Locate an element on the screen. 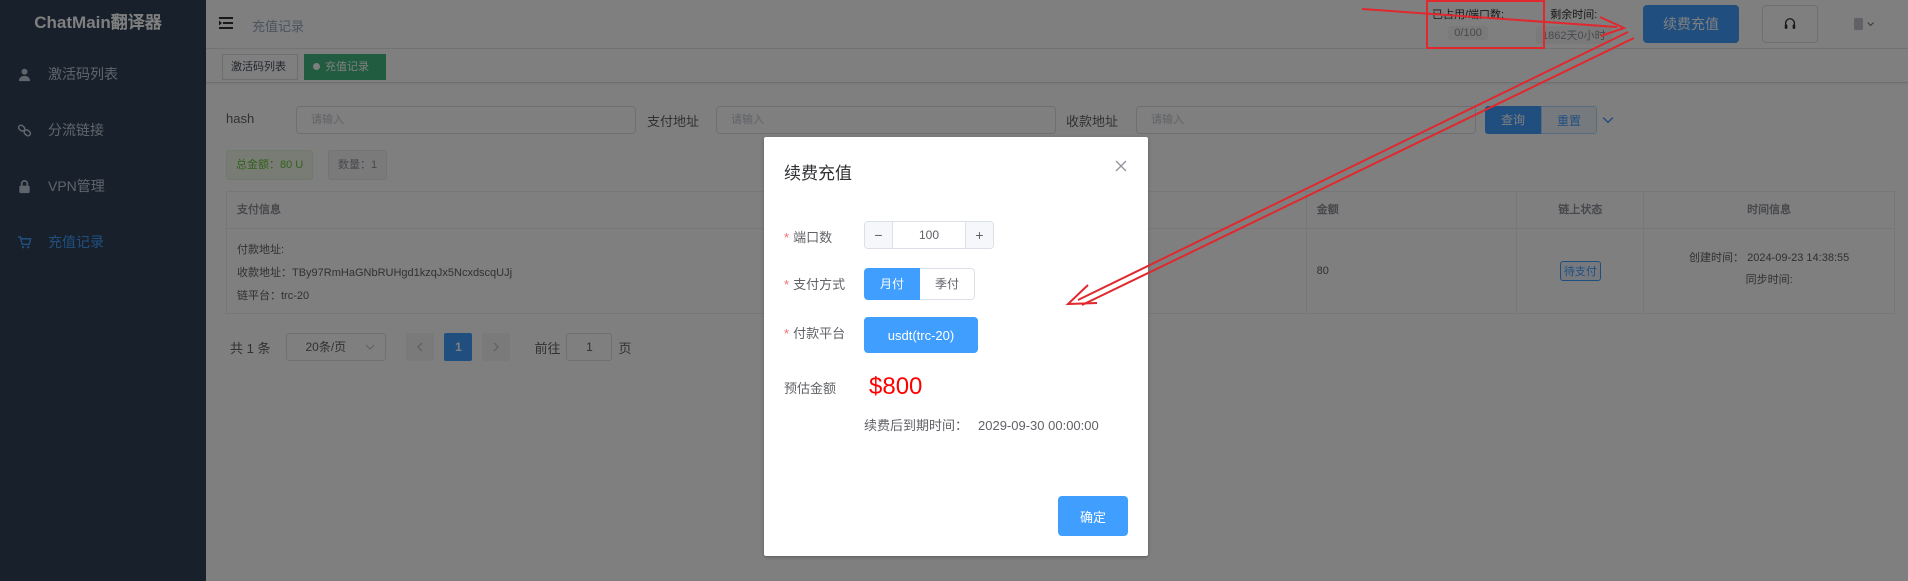  port-count-stepper: − 100 + is located at coordinates (929, 235).